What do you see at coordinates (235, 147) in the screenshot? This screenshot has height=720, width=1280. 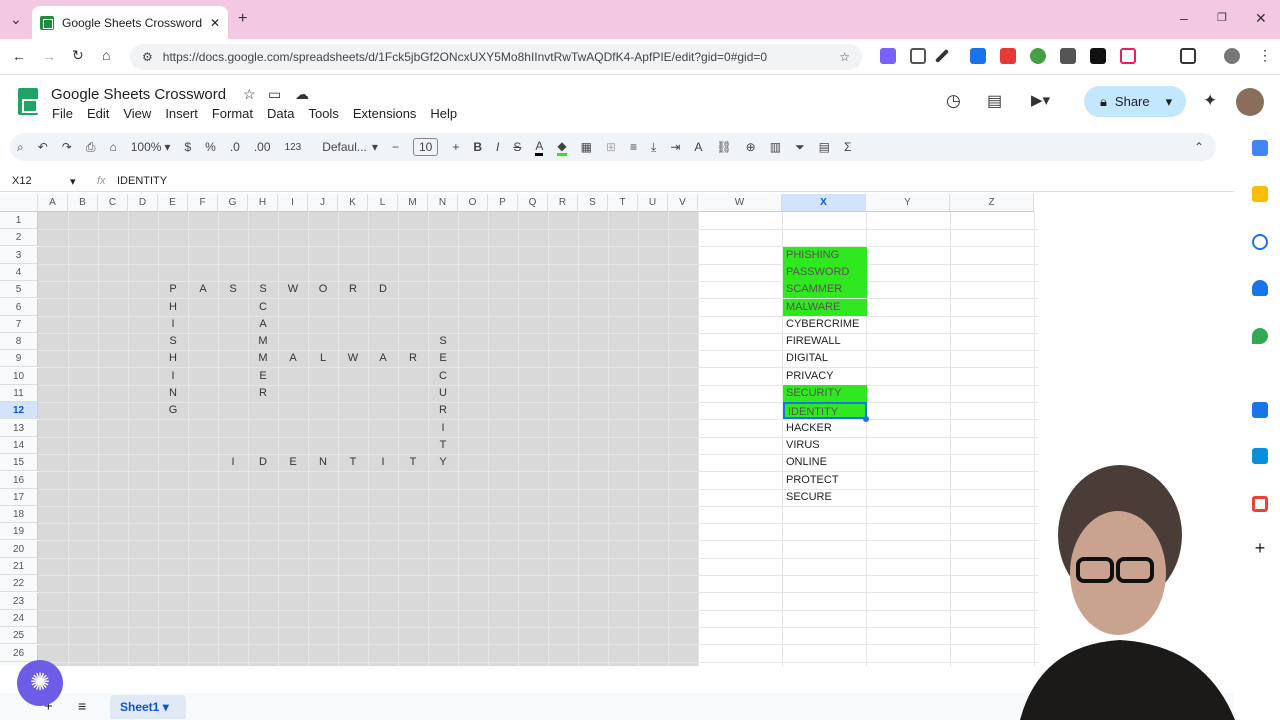 I see `decrease-decimal-button: .0` at bounding box center [235, 147].